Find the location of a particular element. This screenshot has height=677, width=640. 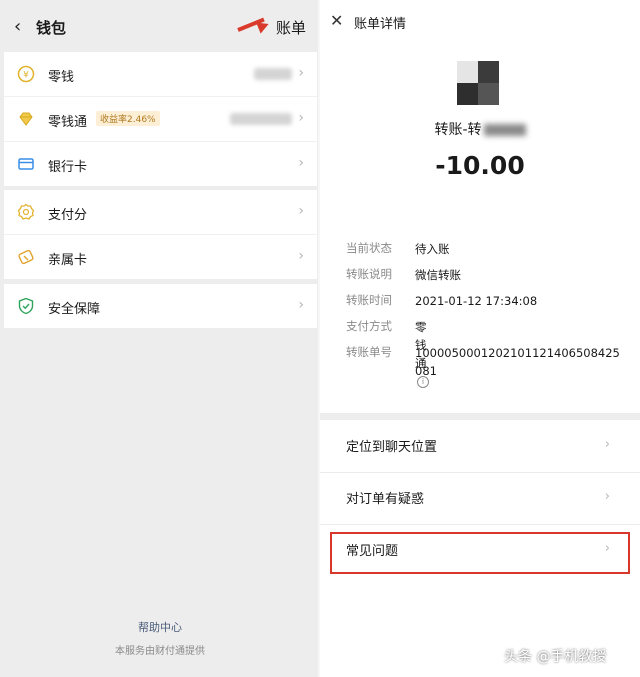

detail-value: 微信转账 is located at coordinates (438, 275).